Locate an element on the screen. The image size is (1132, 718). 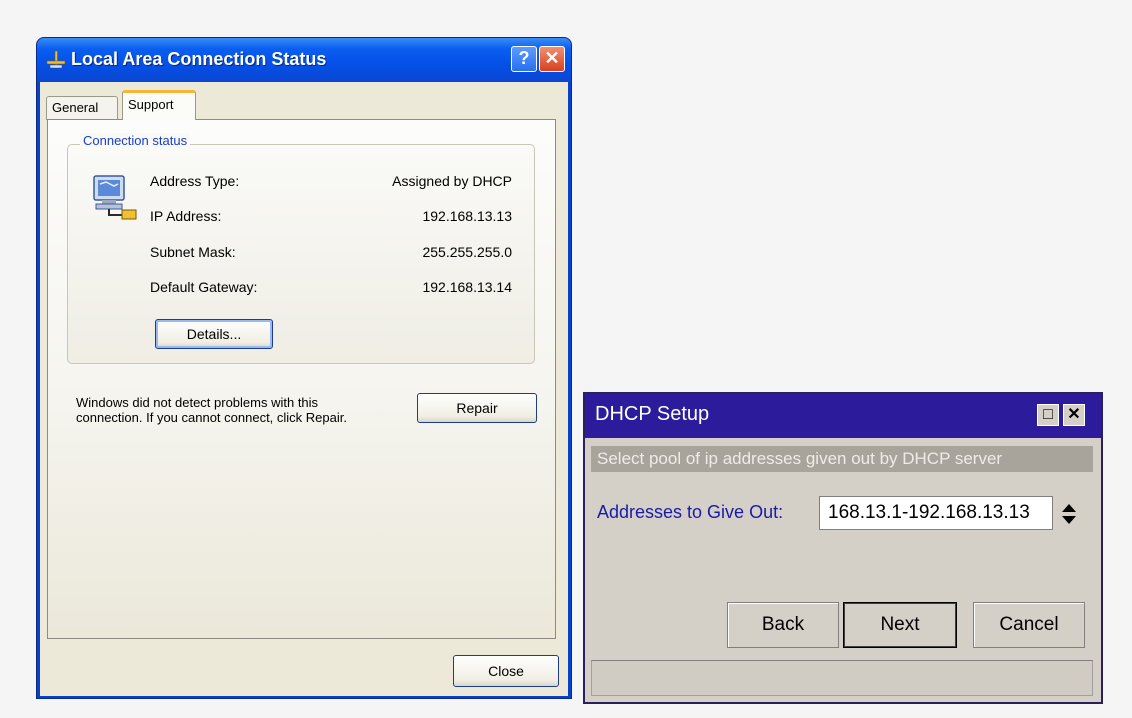
lan-title-bar: Local Area Connection Status ? ✕ is located at coordinates (304, 60).